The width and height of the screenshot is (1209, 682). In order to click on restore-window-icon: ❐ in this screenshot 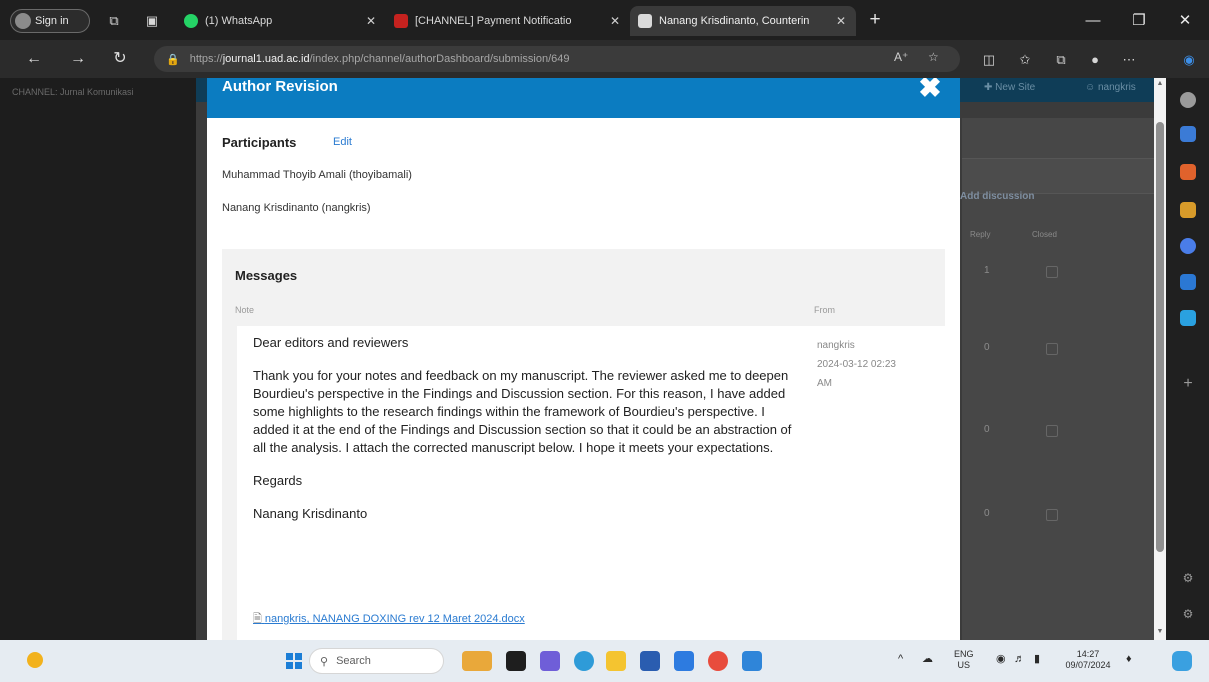, I will do `click(1139, 21)`.